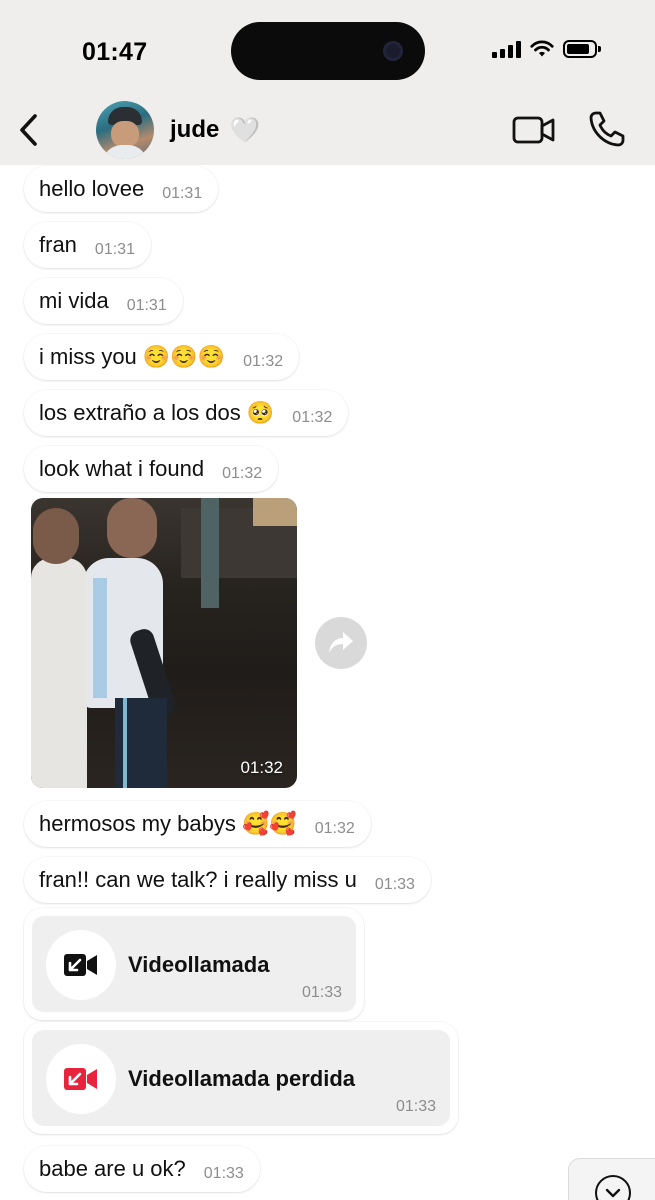  I want to click on incoming-video-call-icon, so click(80, 965).